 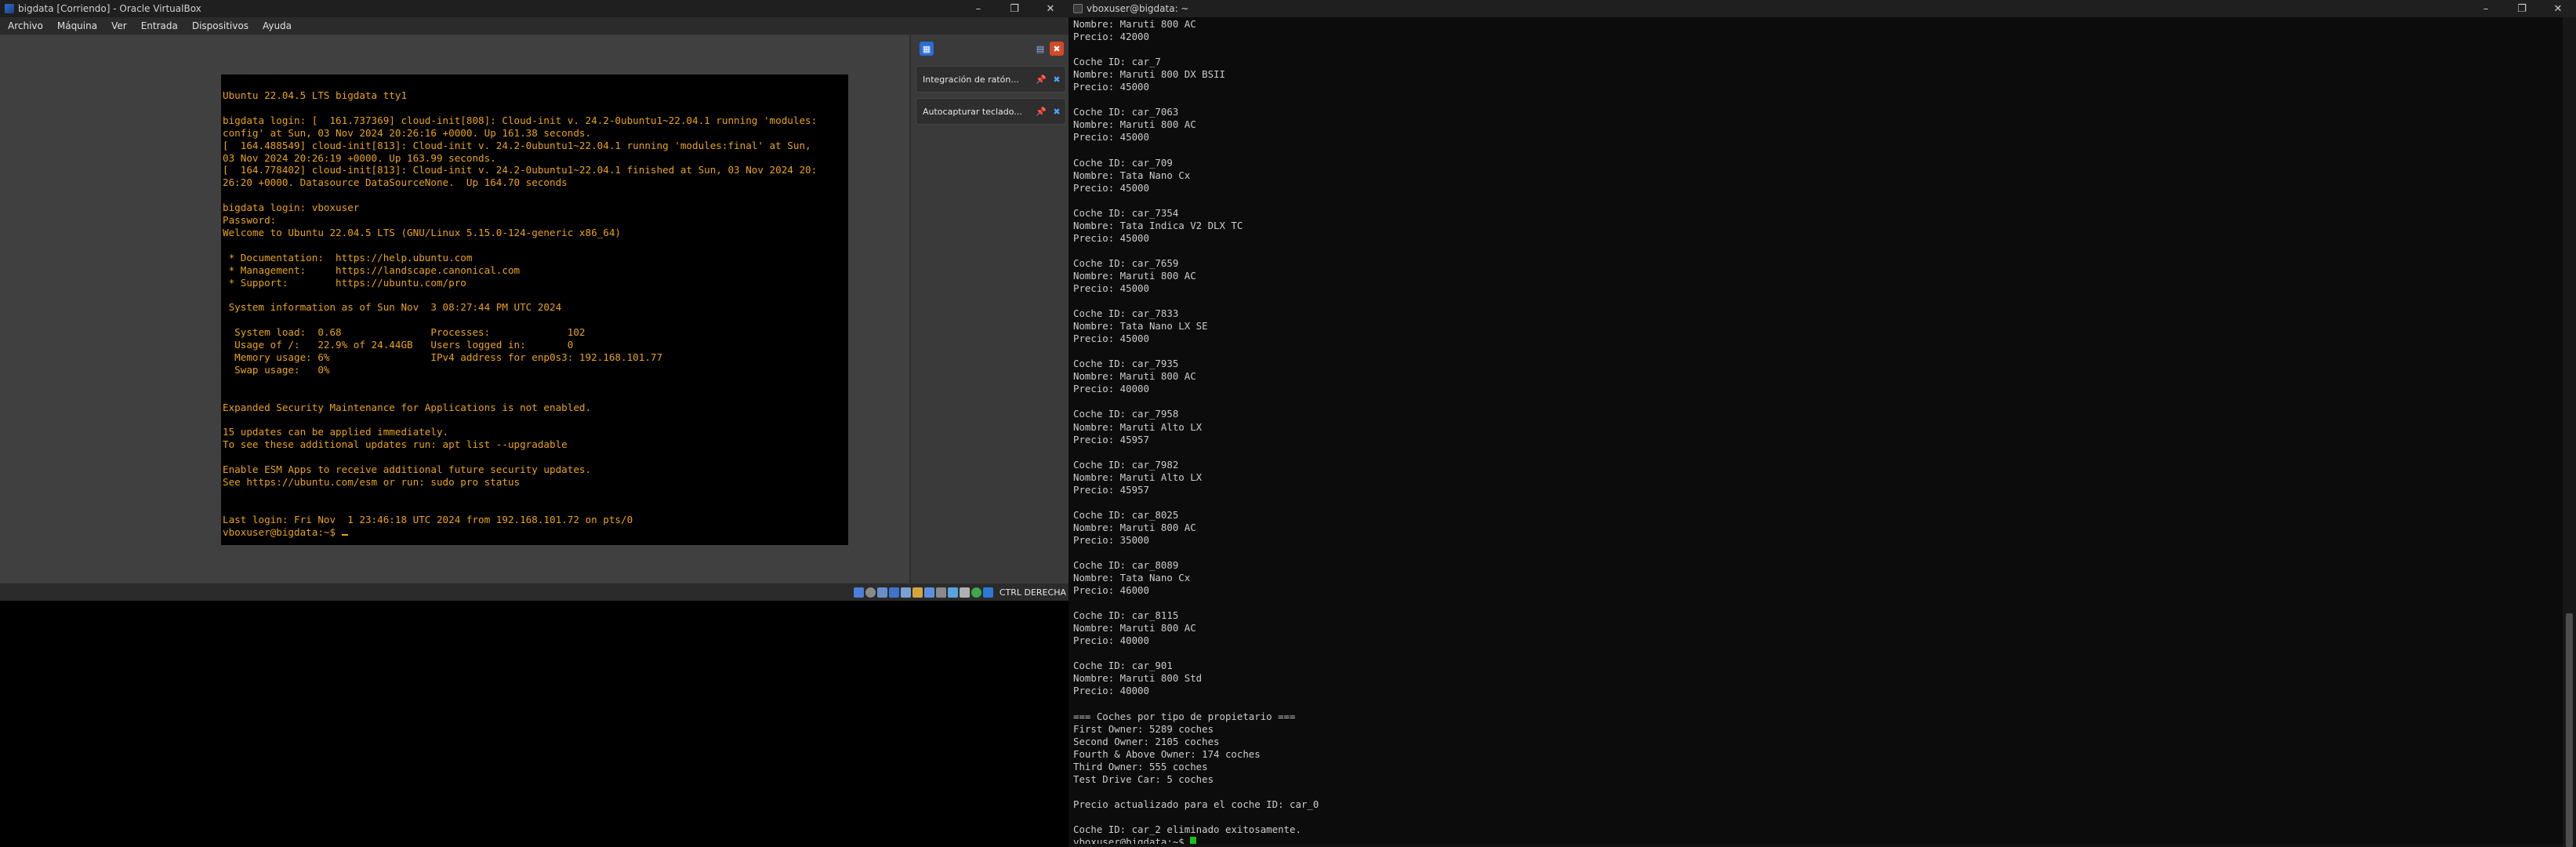 What do you see at coordinates (282, 369) in the screenshot?
I see `console-line: Swap usage: 0%` at bounding box center [282, 369].